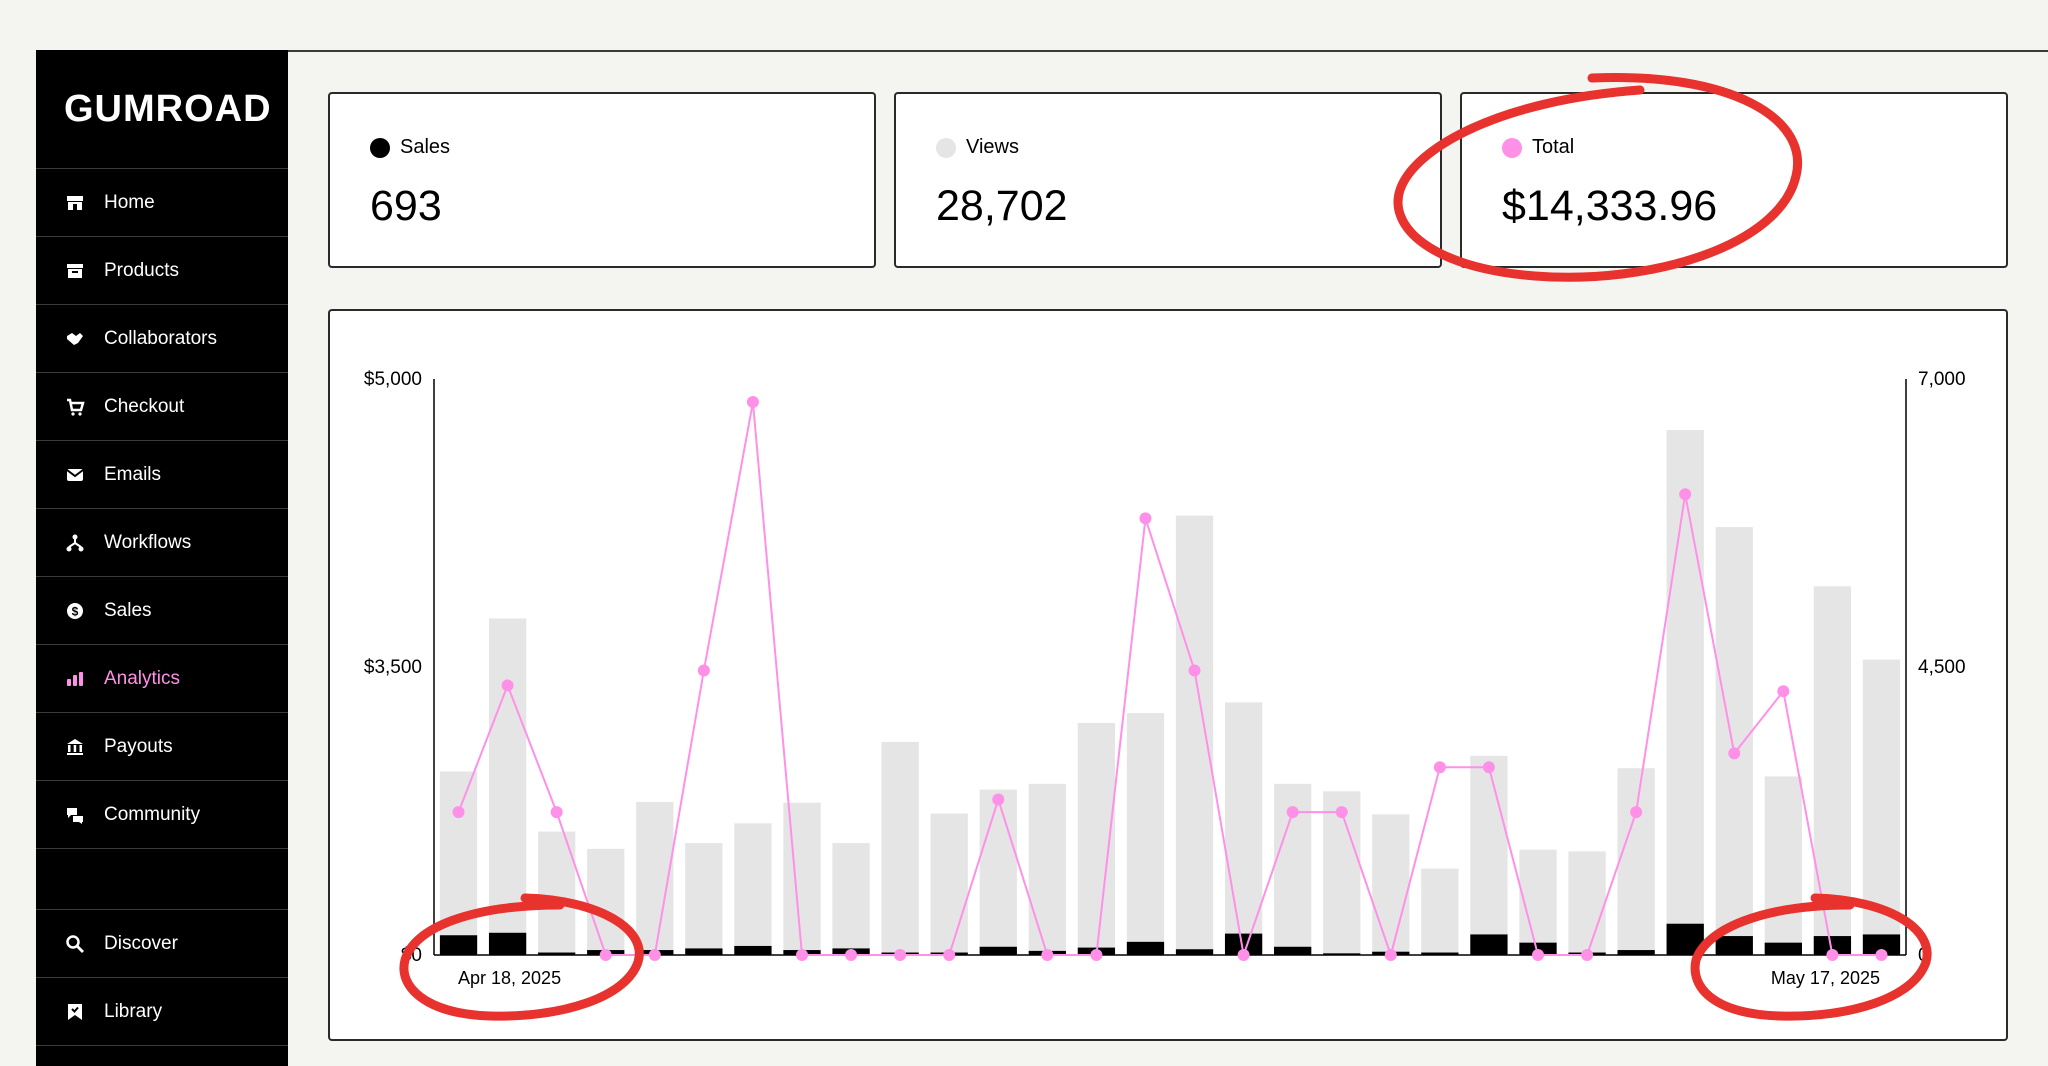 The height and width of the screenshot is (1066, 2048). Describe the element at coordinates (1168, 51) in the screenshot. I see `top-divider` at that location.